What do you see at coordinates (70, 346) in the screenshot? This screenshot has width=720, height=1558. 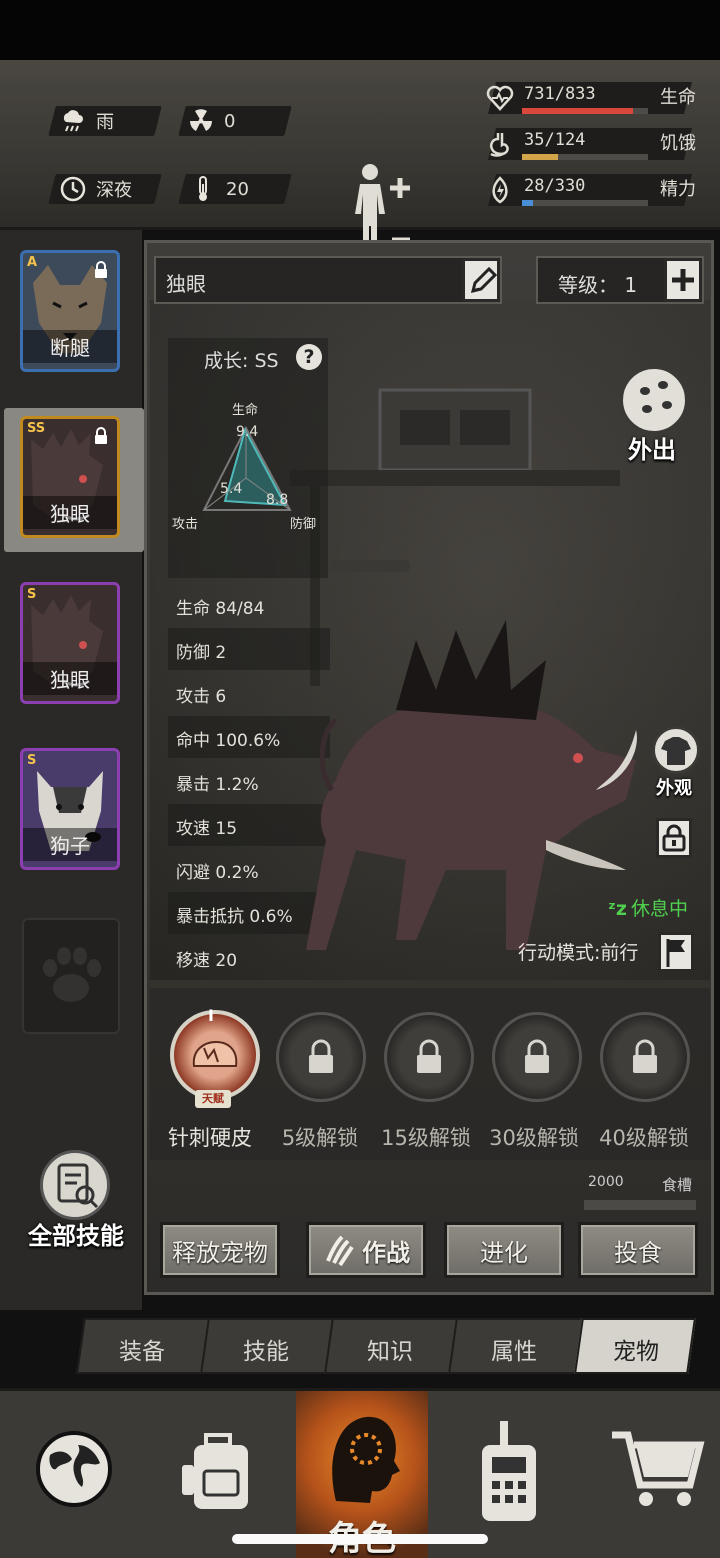 I see `pet-name: 断腿` at bounding box center [70, 346].